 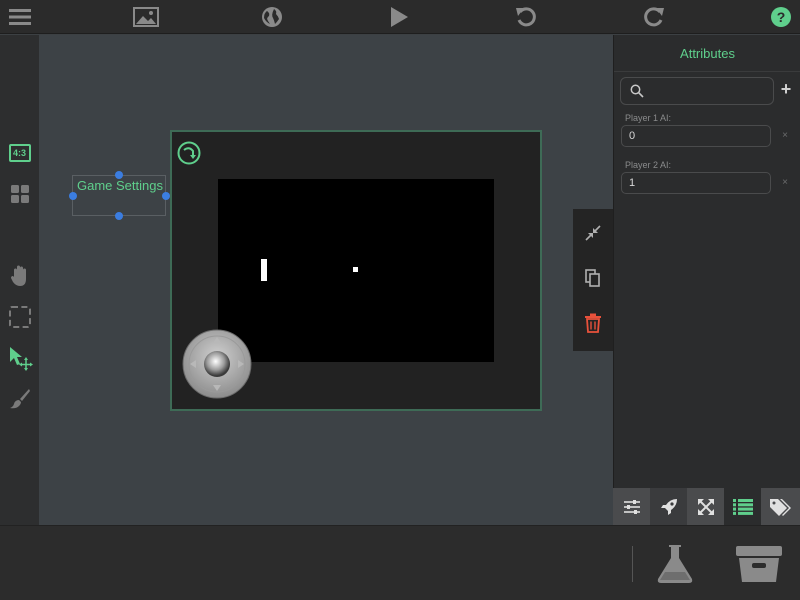 What do you see at coordinates (119, 216) in the screenshot?
I see `resize-handle-bottom` at bounding box center [119, 216].